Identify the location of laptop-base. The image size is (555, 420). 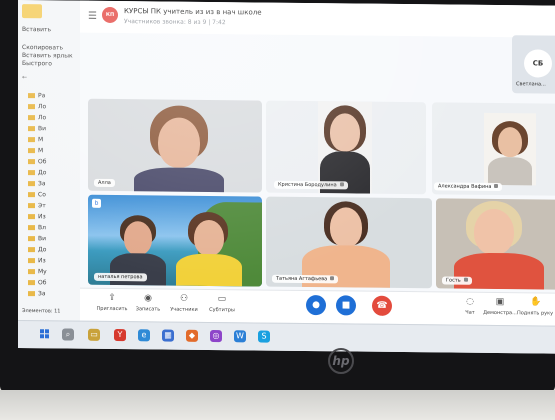
(277, 405).